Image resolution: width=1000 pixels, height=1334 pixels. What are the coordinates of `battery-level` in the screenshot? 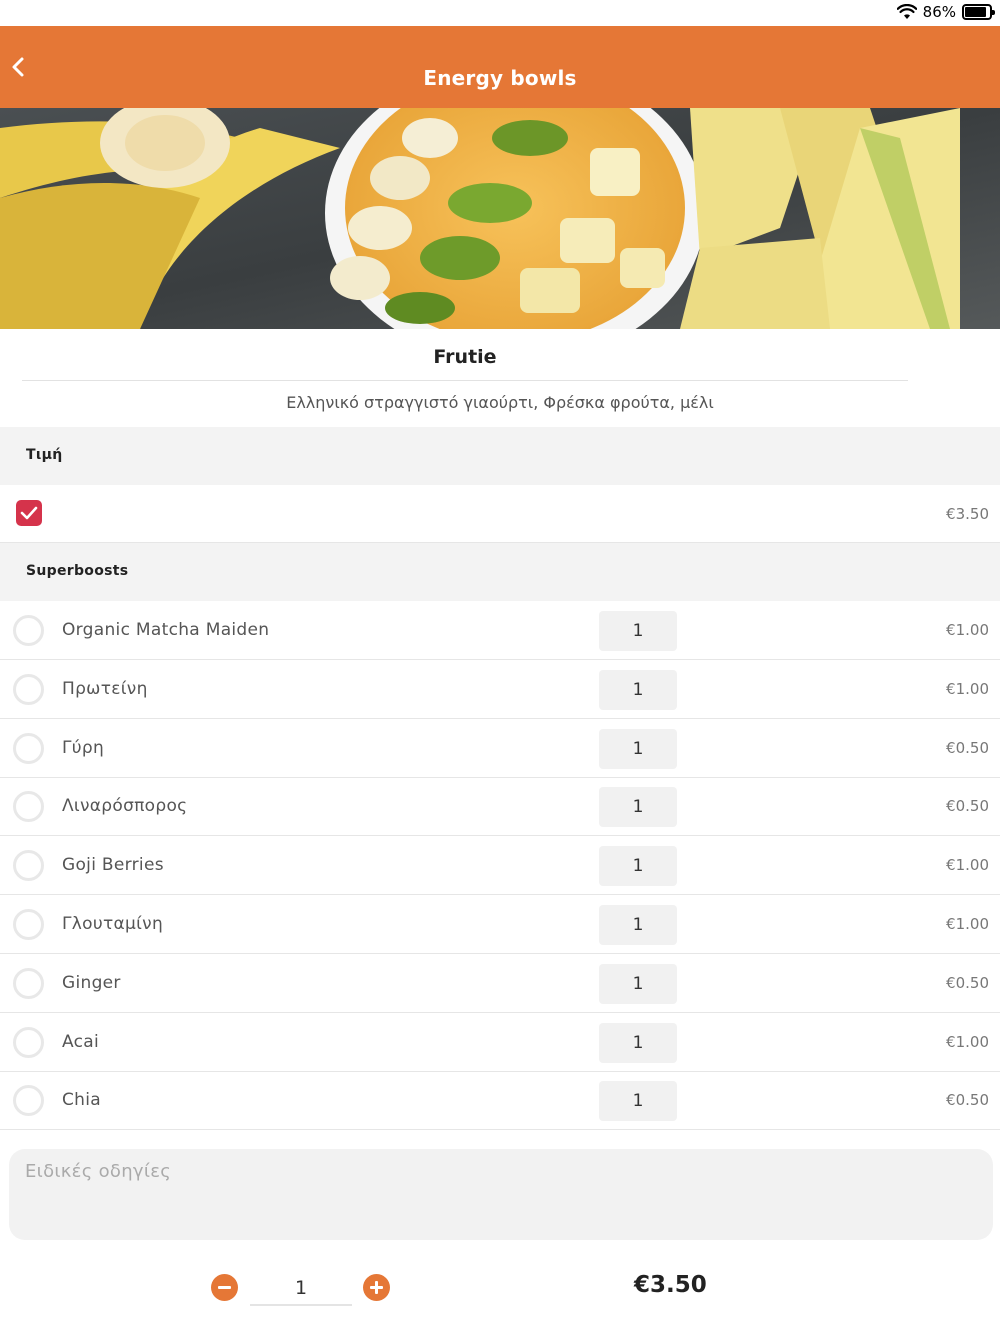 It's located at (975, 12).